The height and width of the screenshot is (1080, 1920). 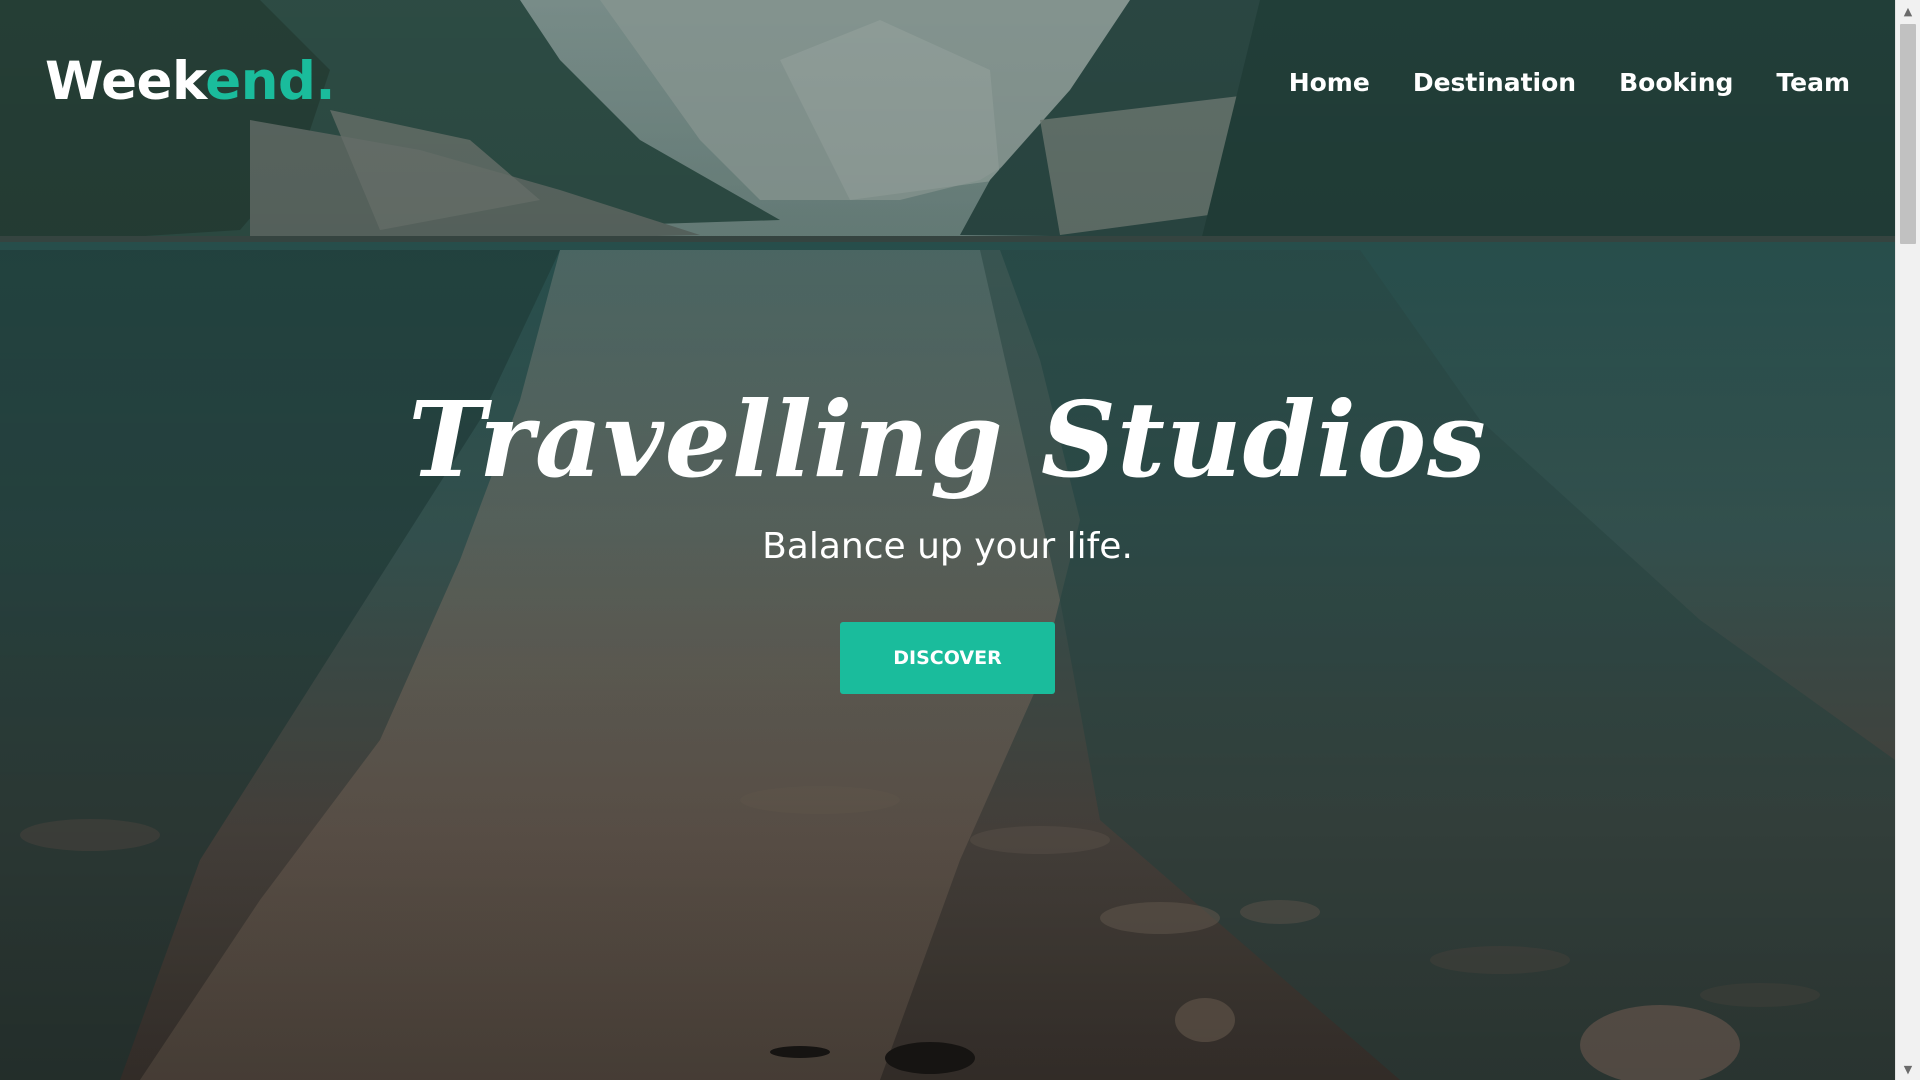 I want to click on logo-text-accent: end., so click(x=270, y=81).